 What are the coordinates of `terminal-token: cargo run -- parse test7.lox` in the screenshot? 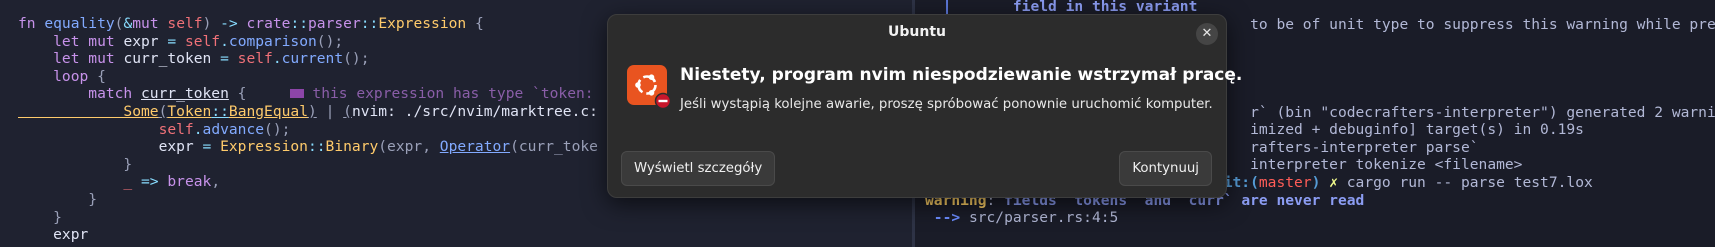 It's located at (1469, 182).